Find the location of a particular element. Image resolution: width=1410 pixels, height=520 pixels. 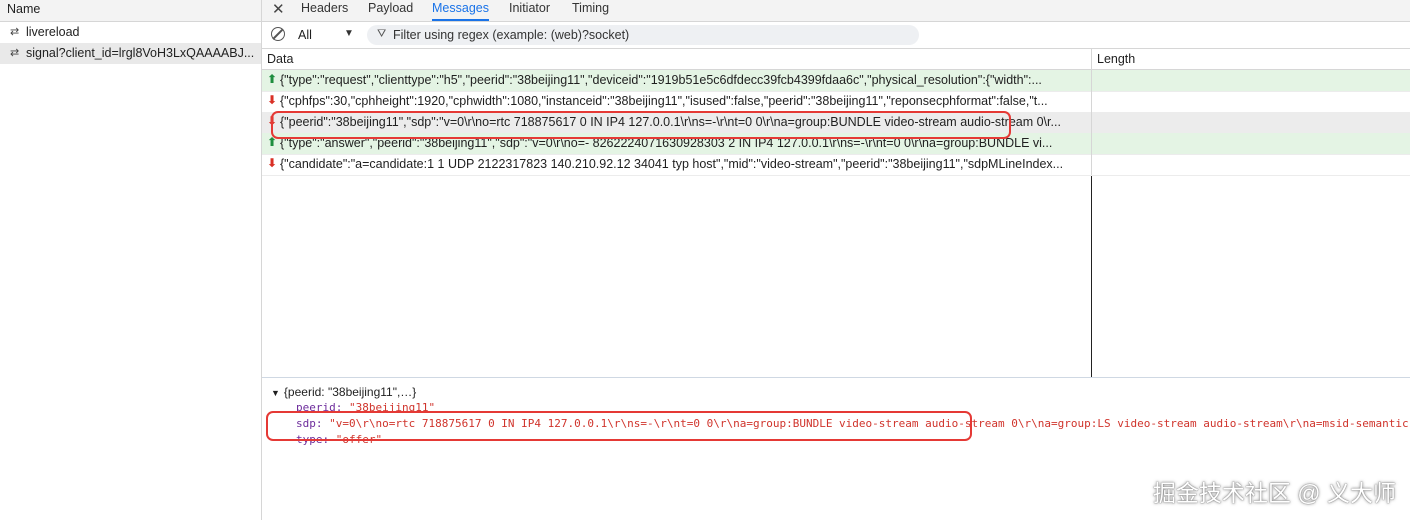

close-icon: ✕ is located at coordinates (278, 9).